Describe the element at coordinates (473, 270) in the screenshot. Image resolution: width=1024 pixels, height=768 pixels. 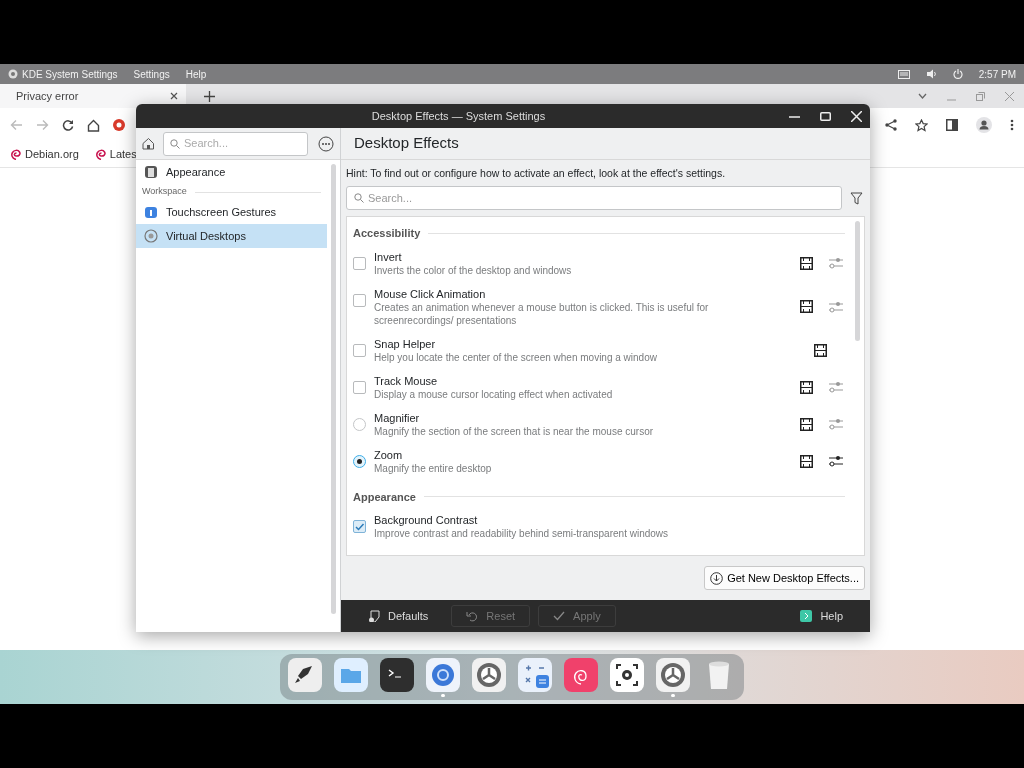
I see `effect-description: Inverts the color of the desktop and windows` at that location.